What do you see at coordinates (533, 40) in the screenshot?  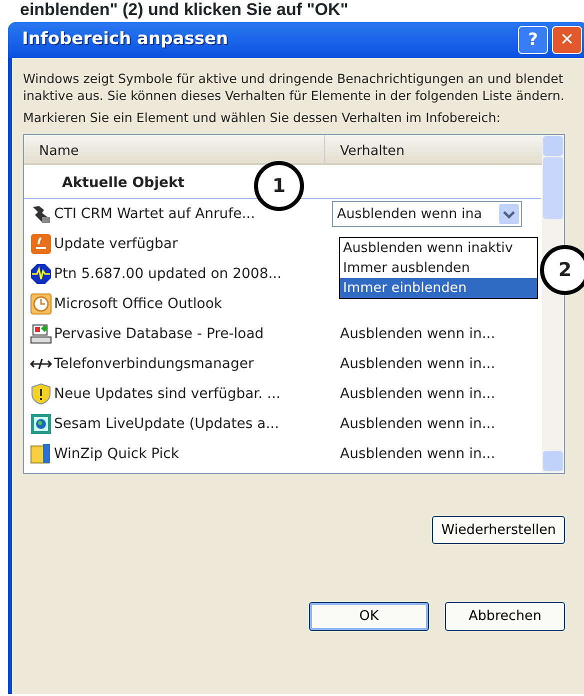 I see `help-button: ?` at bounding box center [533, 40].